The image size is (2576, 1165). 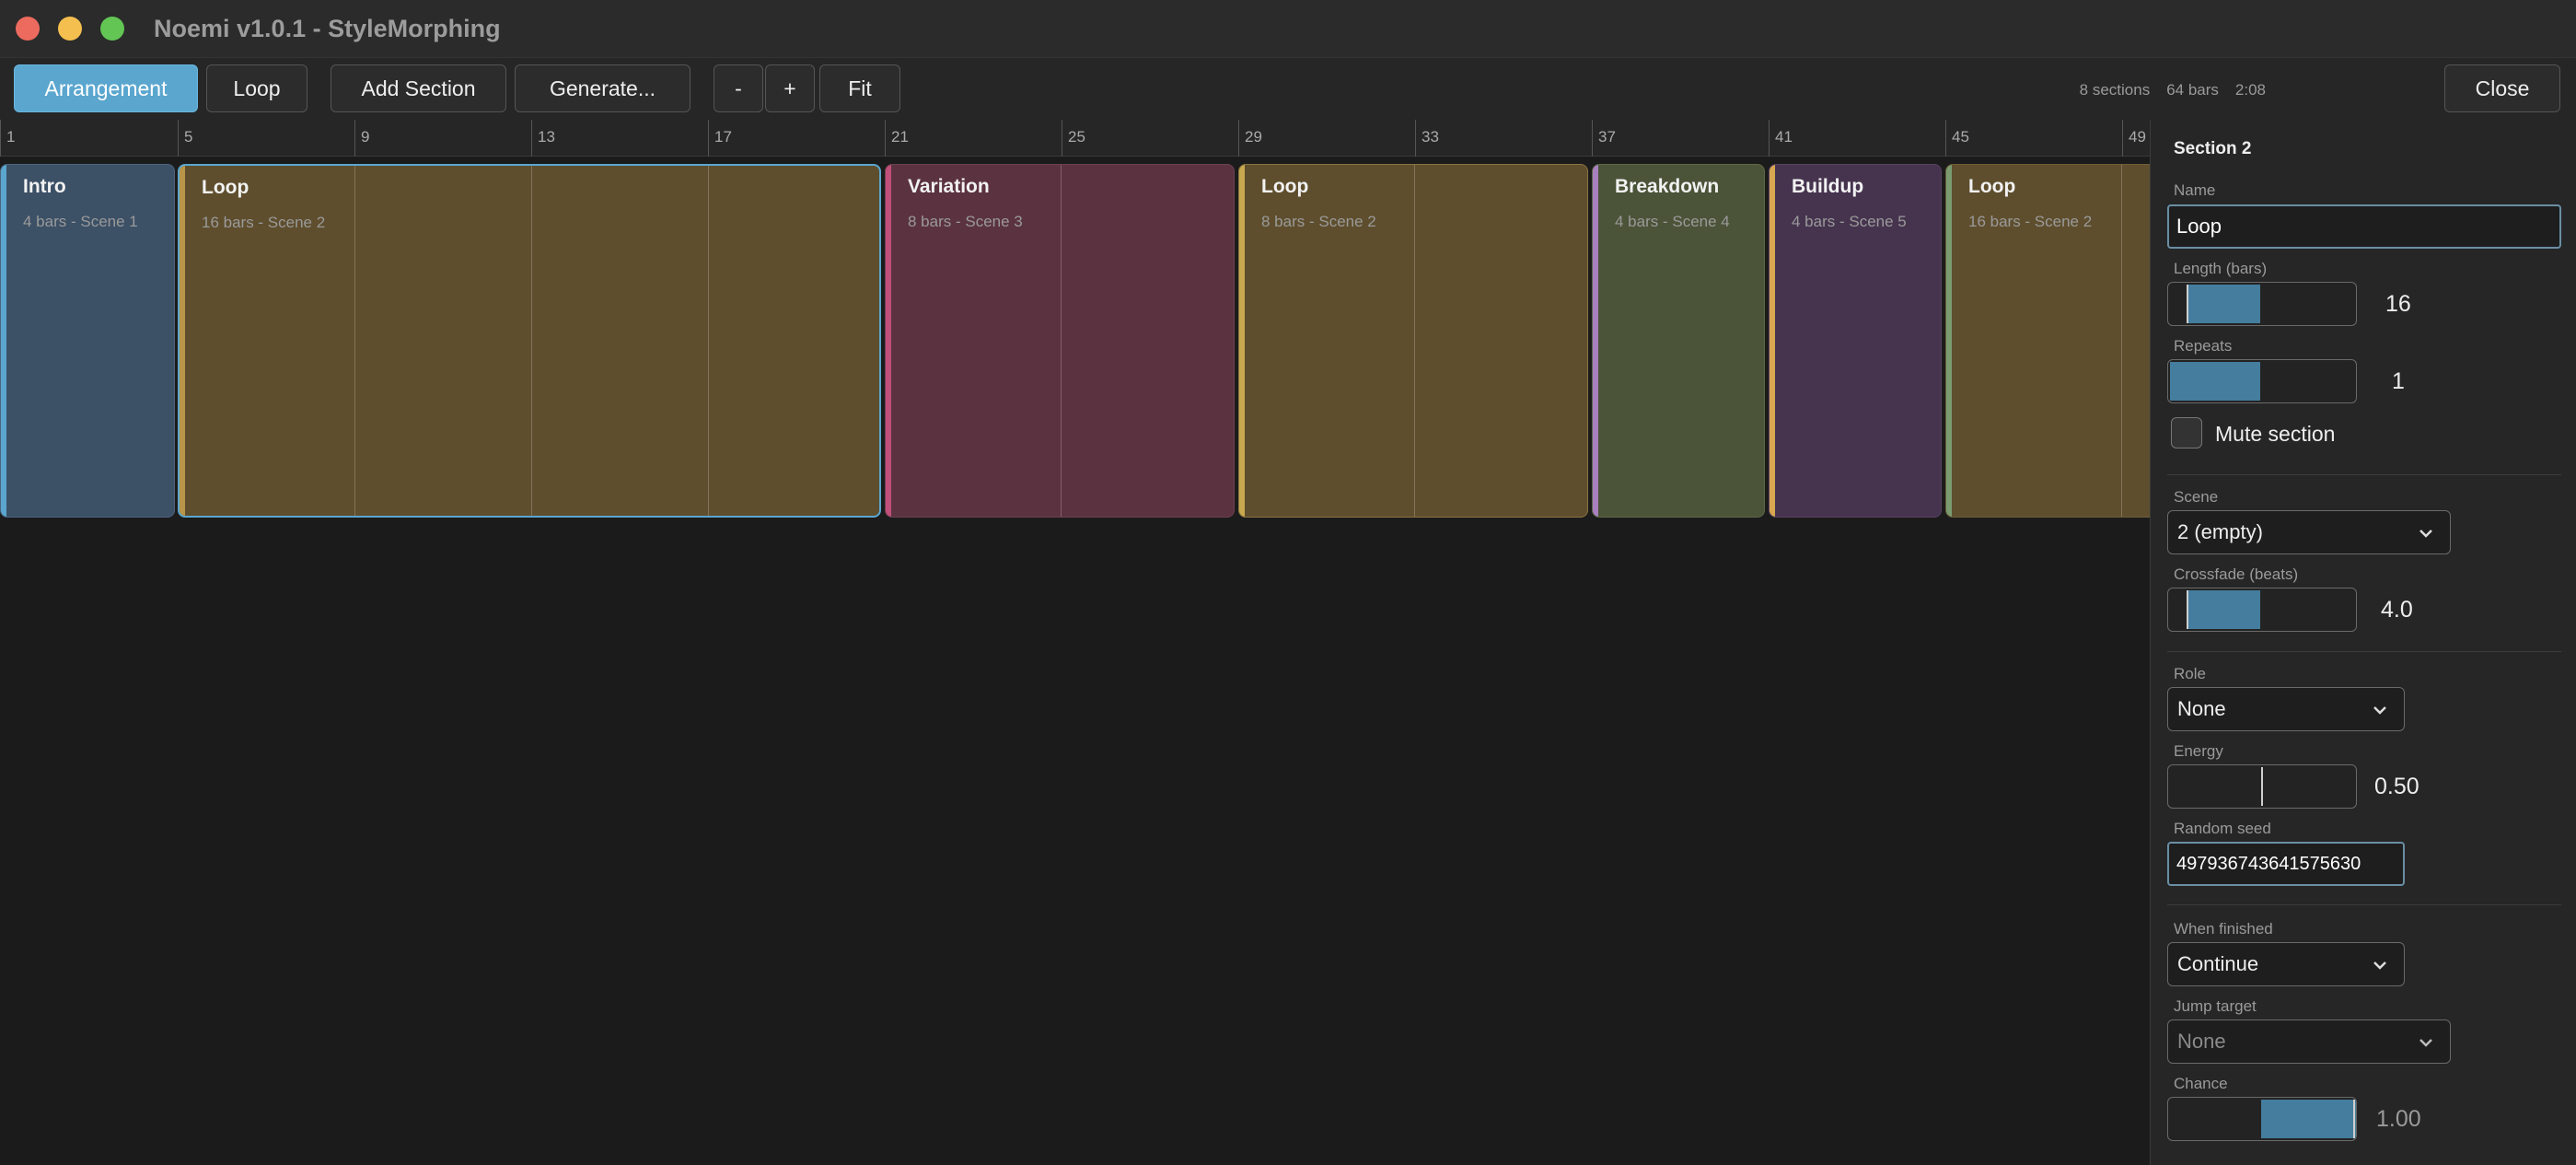 I want to click on ruler-label: 45, so click(x=1960, y=137).